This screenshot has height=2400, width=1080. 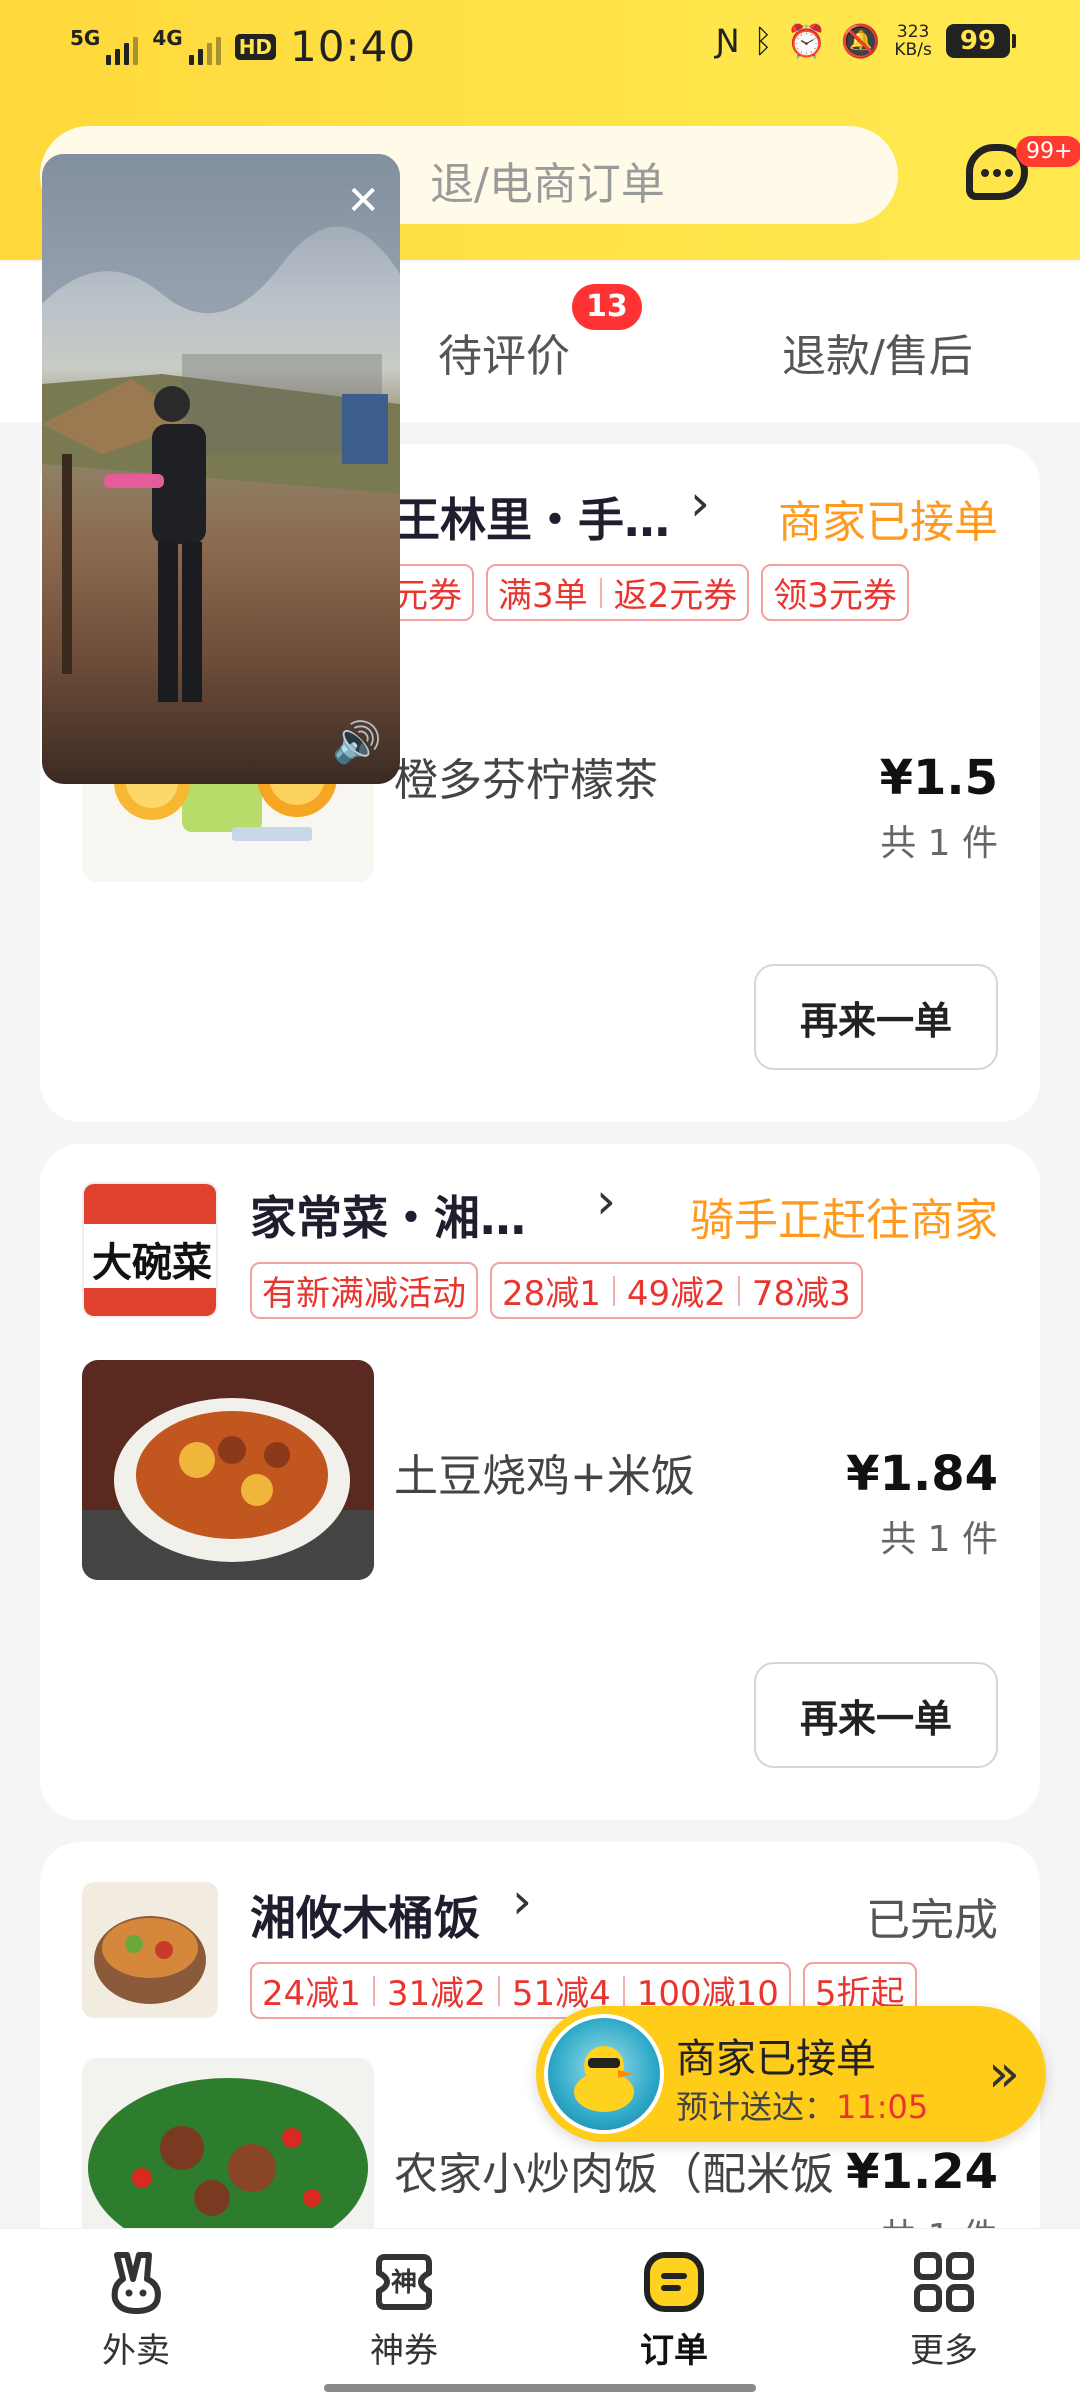 I want to click on grid-icon, so click(x=944, y=2282).